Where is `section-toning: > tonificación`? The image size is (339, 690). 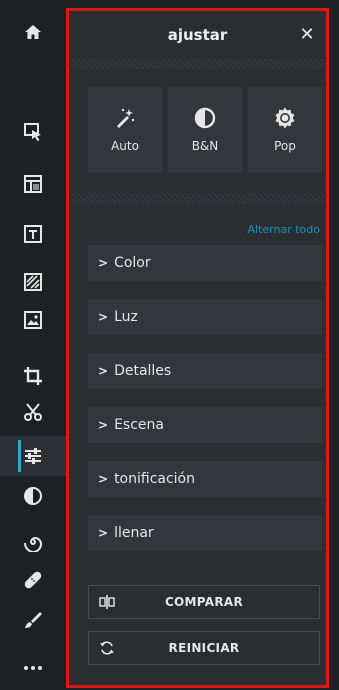 section-toning: > tonificación is located at coordinates (205, 479).